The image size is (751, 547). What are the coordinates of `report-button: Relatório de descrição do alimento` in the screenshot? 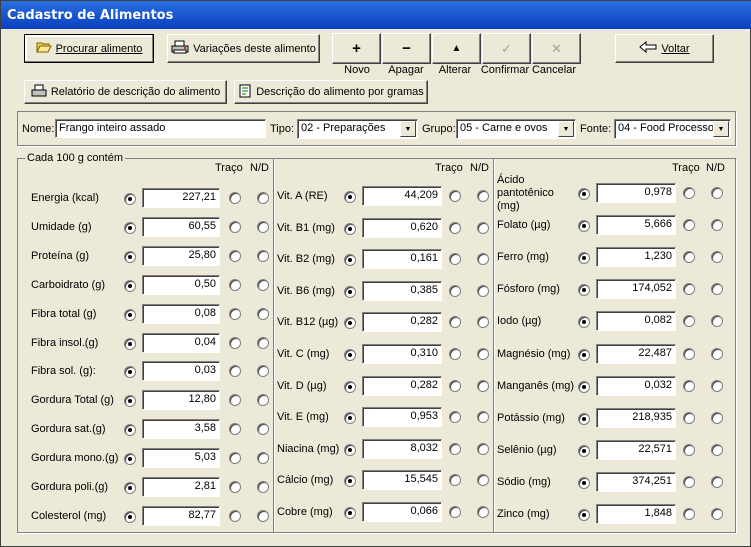 It's located at (125, 92).